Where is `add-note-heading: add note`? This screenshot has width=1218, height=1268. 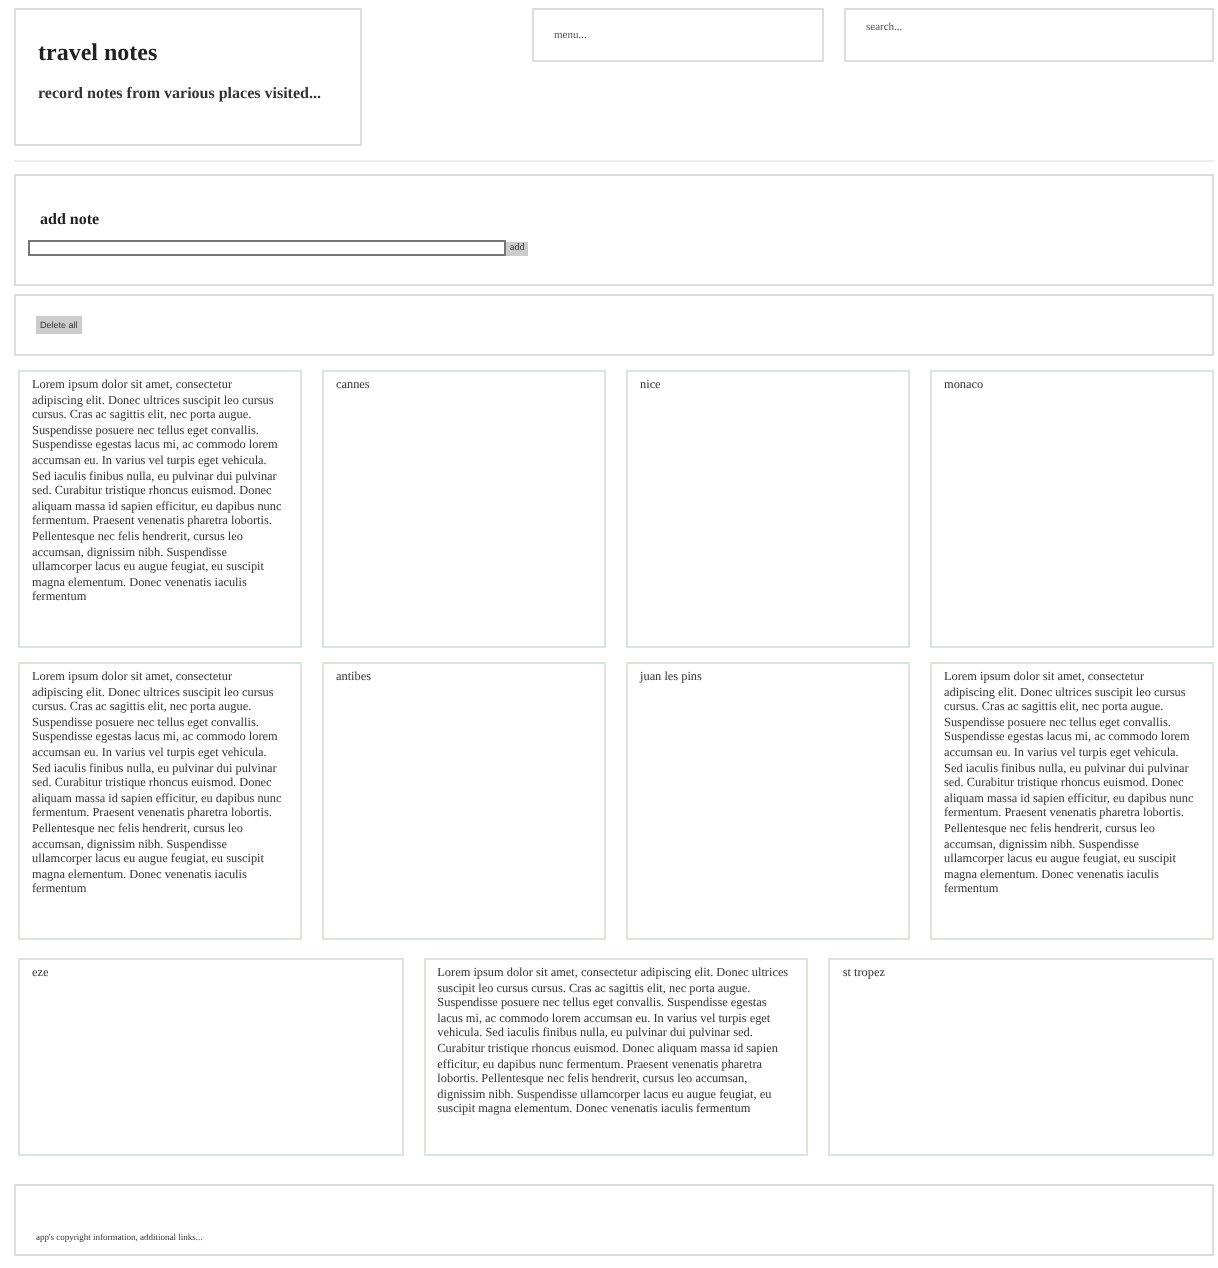 add-note-heading: add note is located at coordinates (71, 219).